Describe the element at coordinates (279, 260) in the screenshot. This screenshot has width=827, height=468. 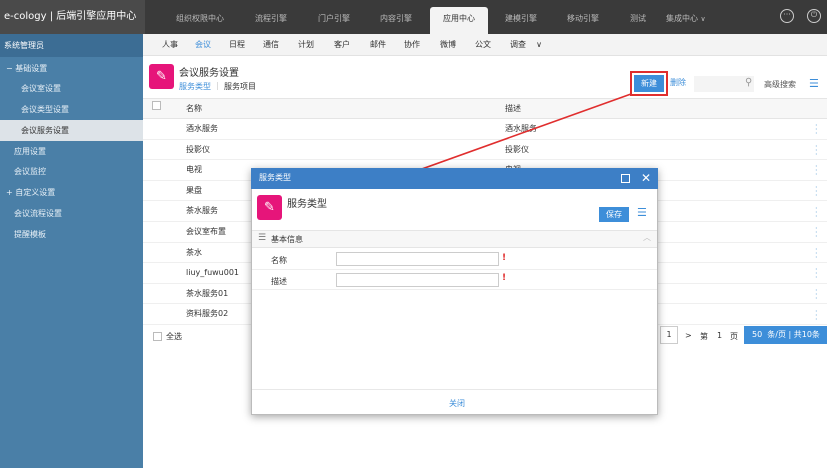
I see `name-label: 名称` at that location.